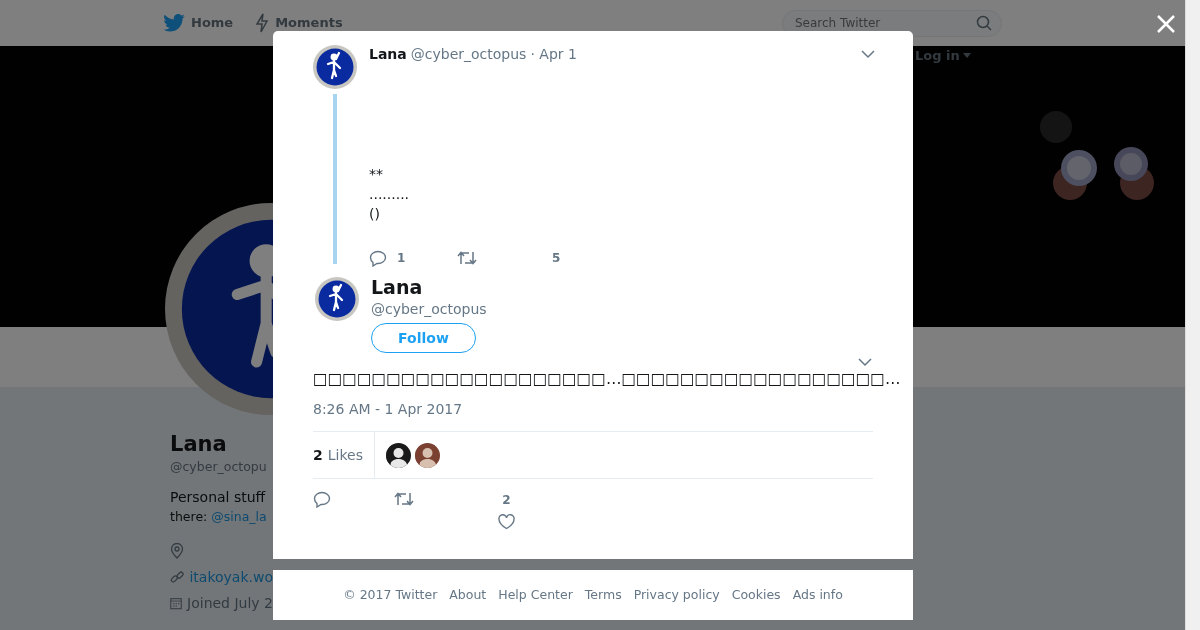 This screenshot has width=1200, height=630. I want to click on tweet-time: · Apr 1, so click(553, 54).